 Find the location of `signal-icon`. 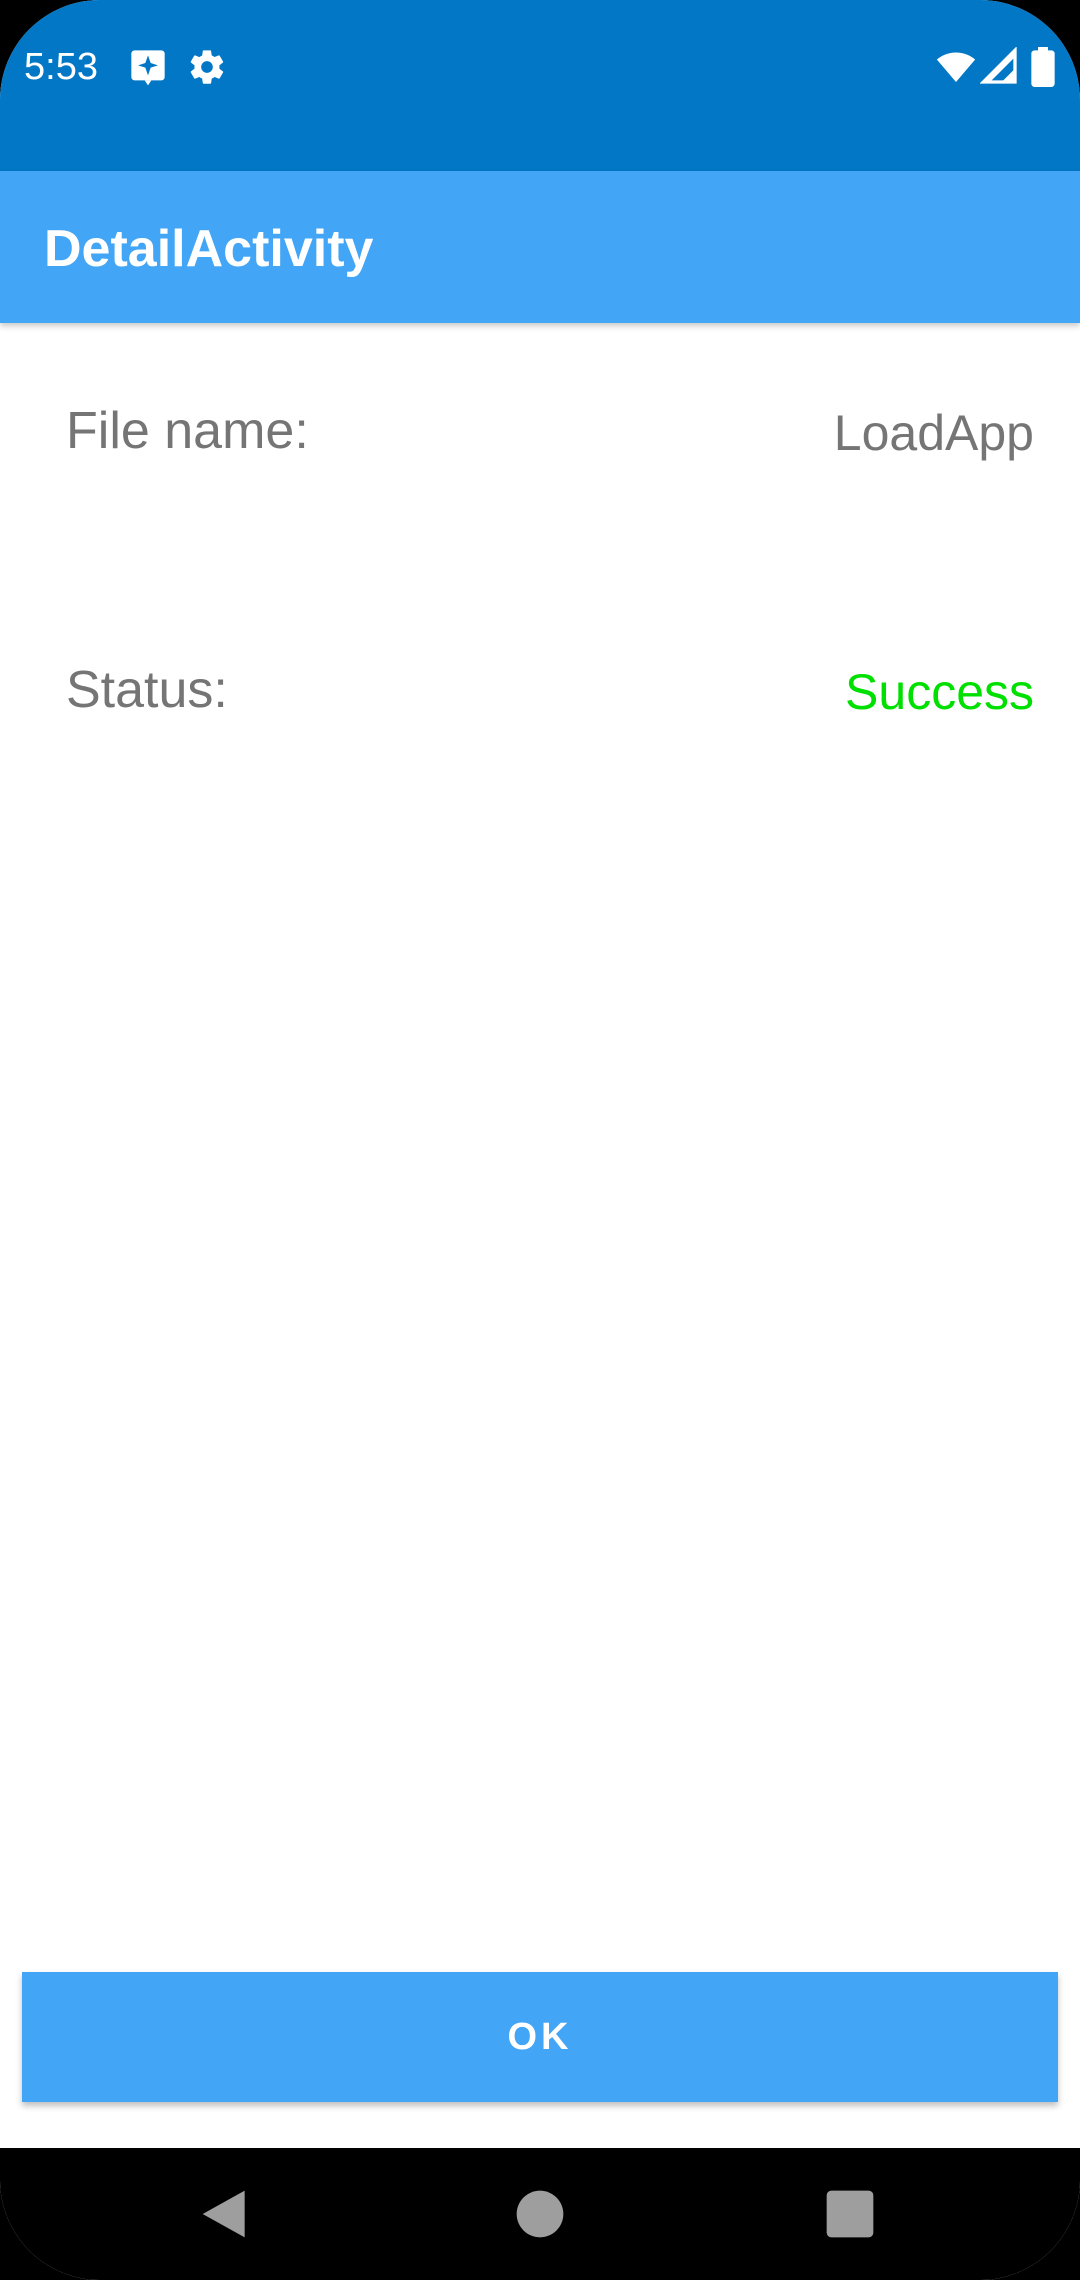

signal-icon is located at coordinates (1000, 67).